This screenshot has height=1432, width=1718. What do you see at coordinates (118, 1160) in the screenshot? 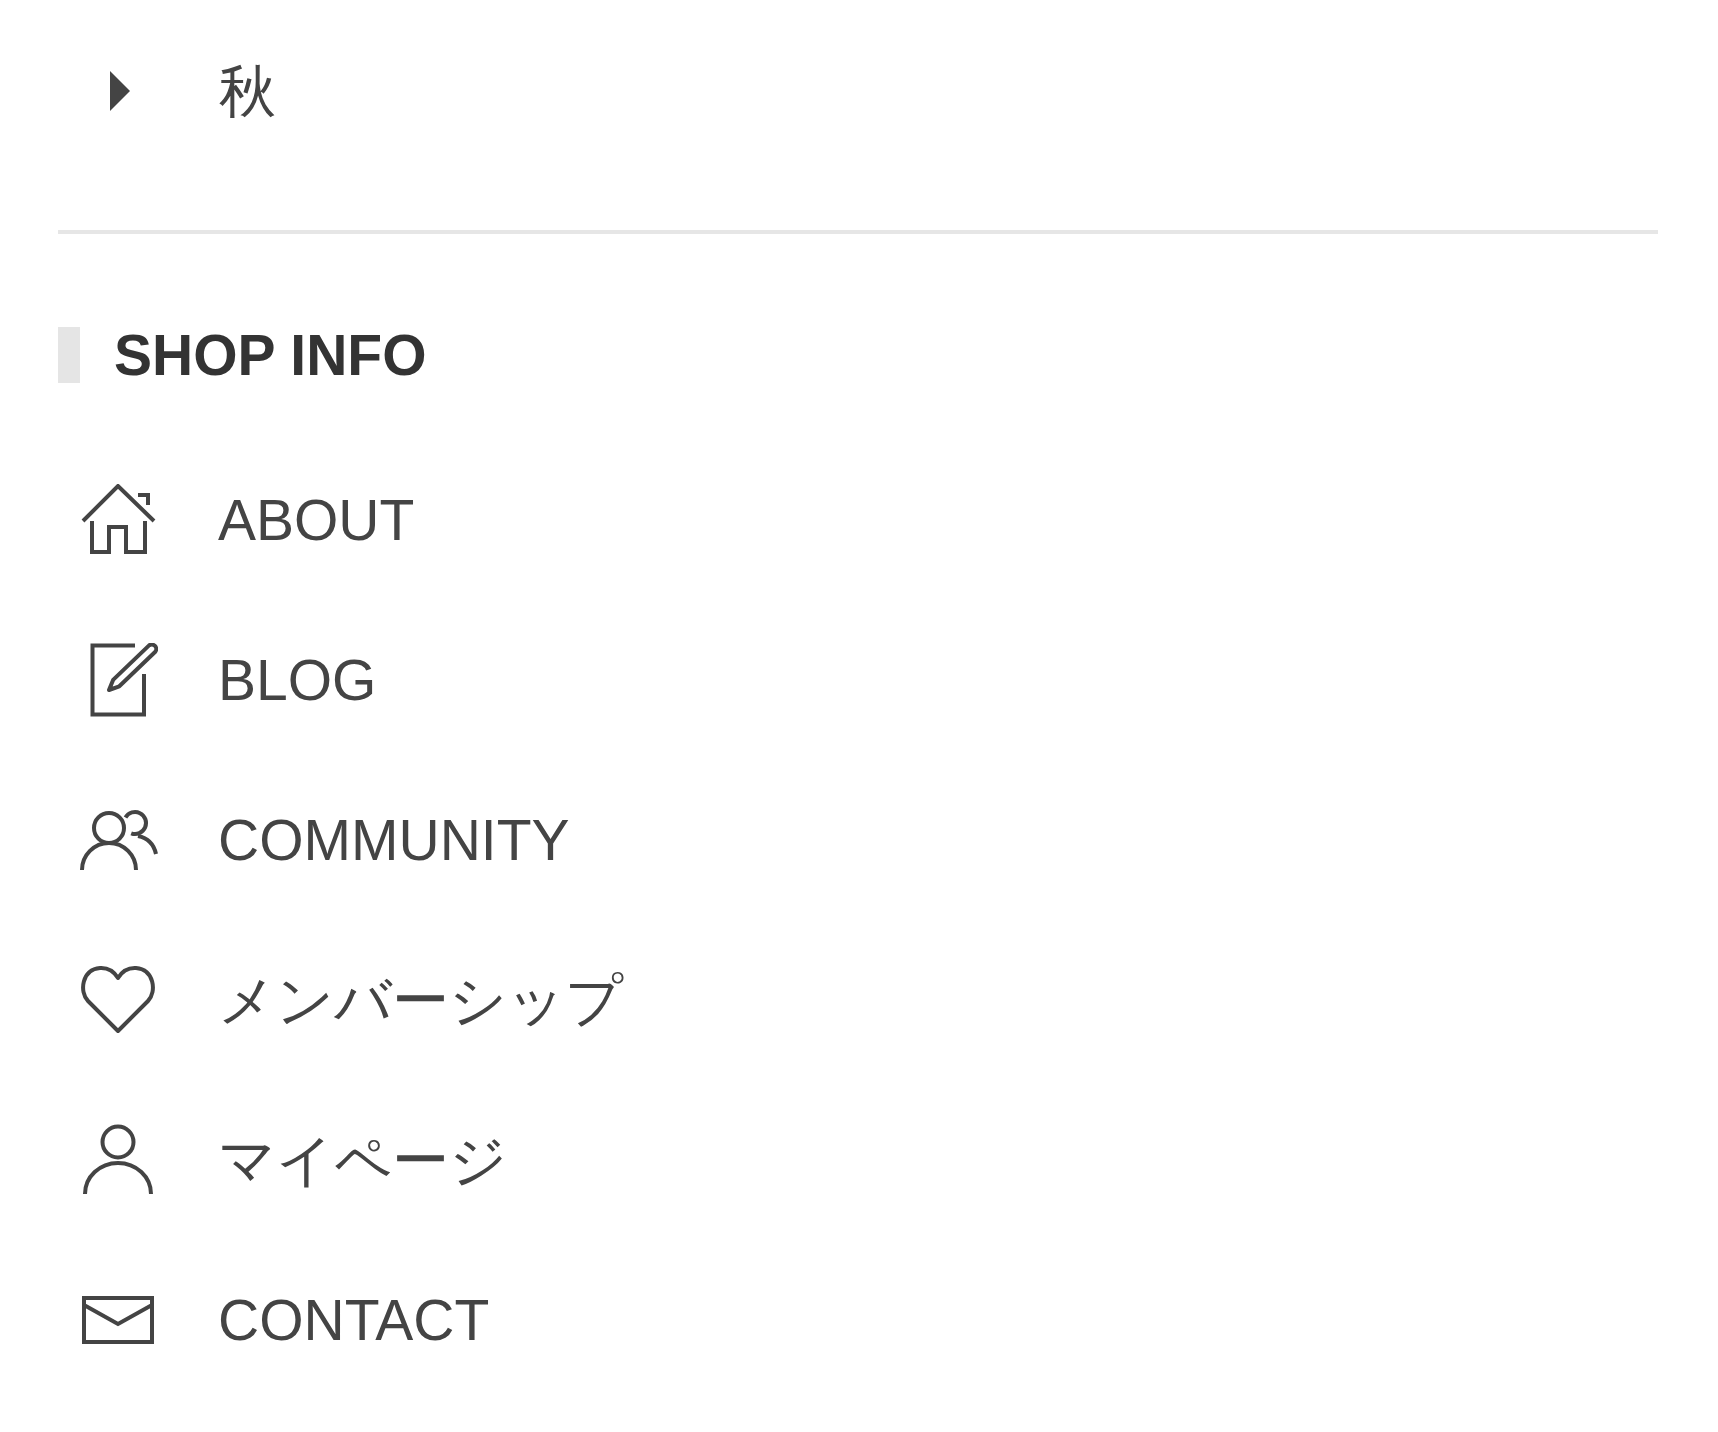
I see `person-icon` at bounding box center [118, 1160].